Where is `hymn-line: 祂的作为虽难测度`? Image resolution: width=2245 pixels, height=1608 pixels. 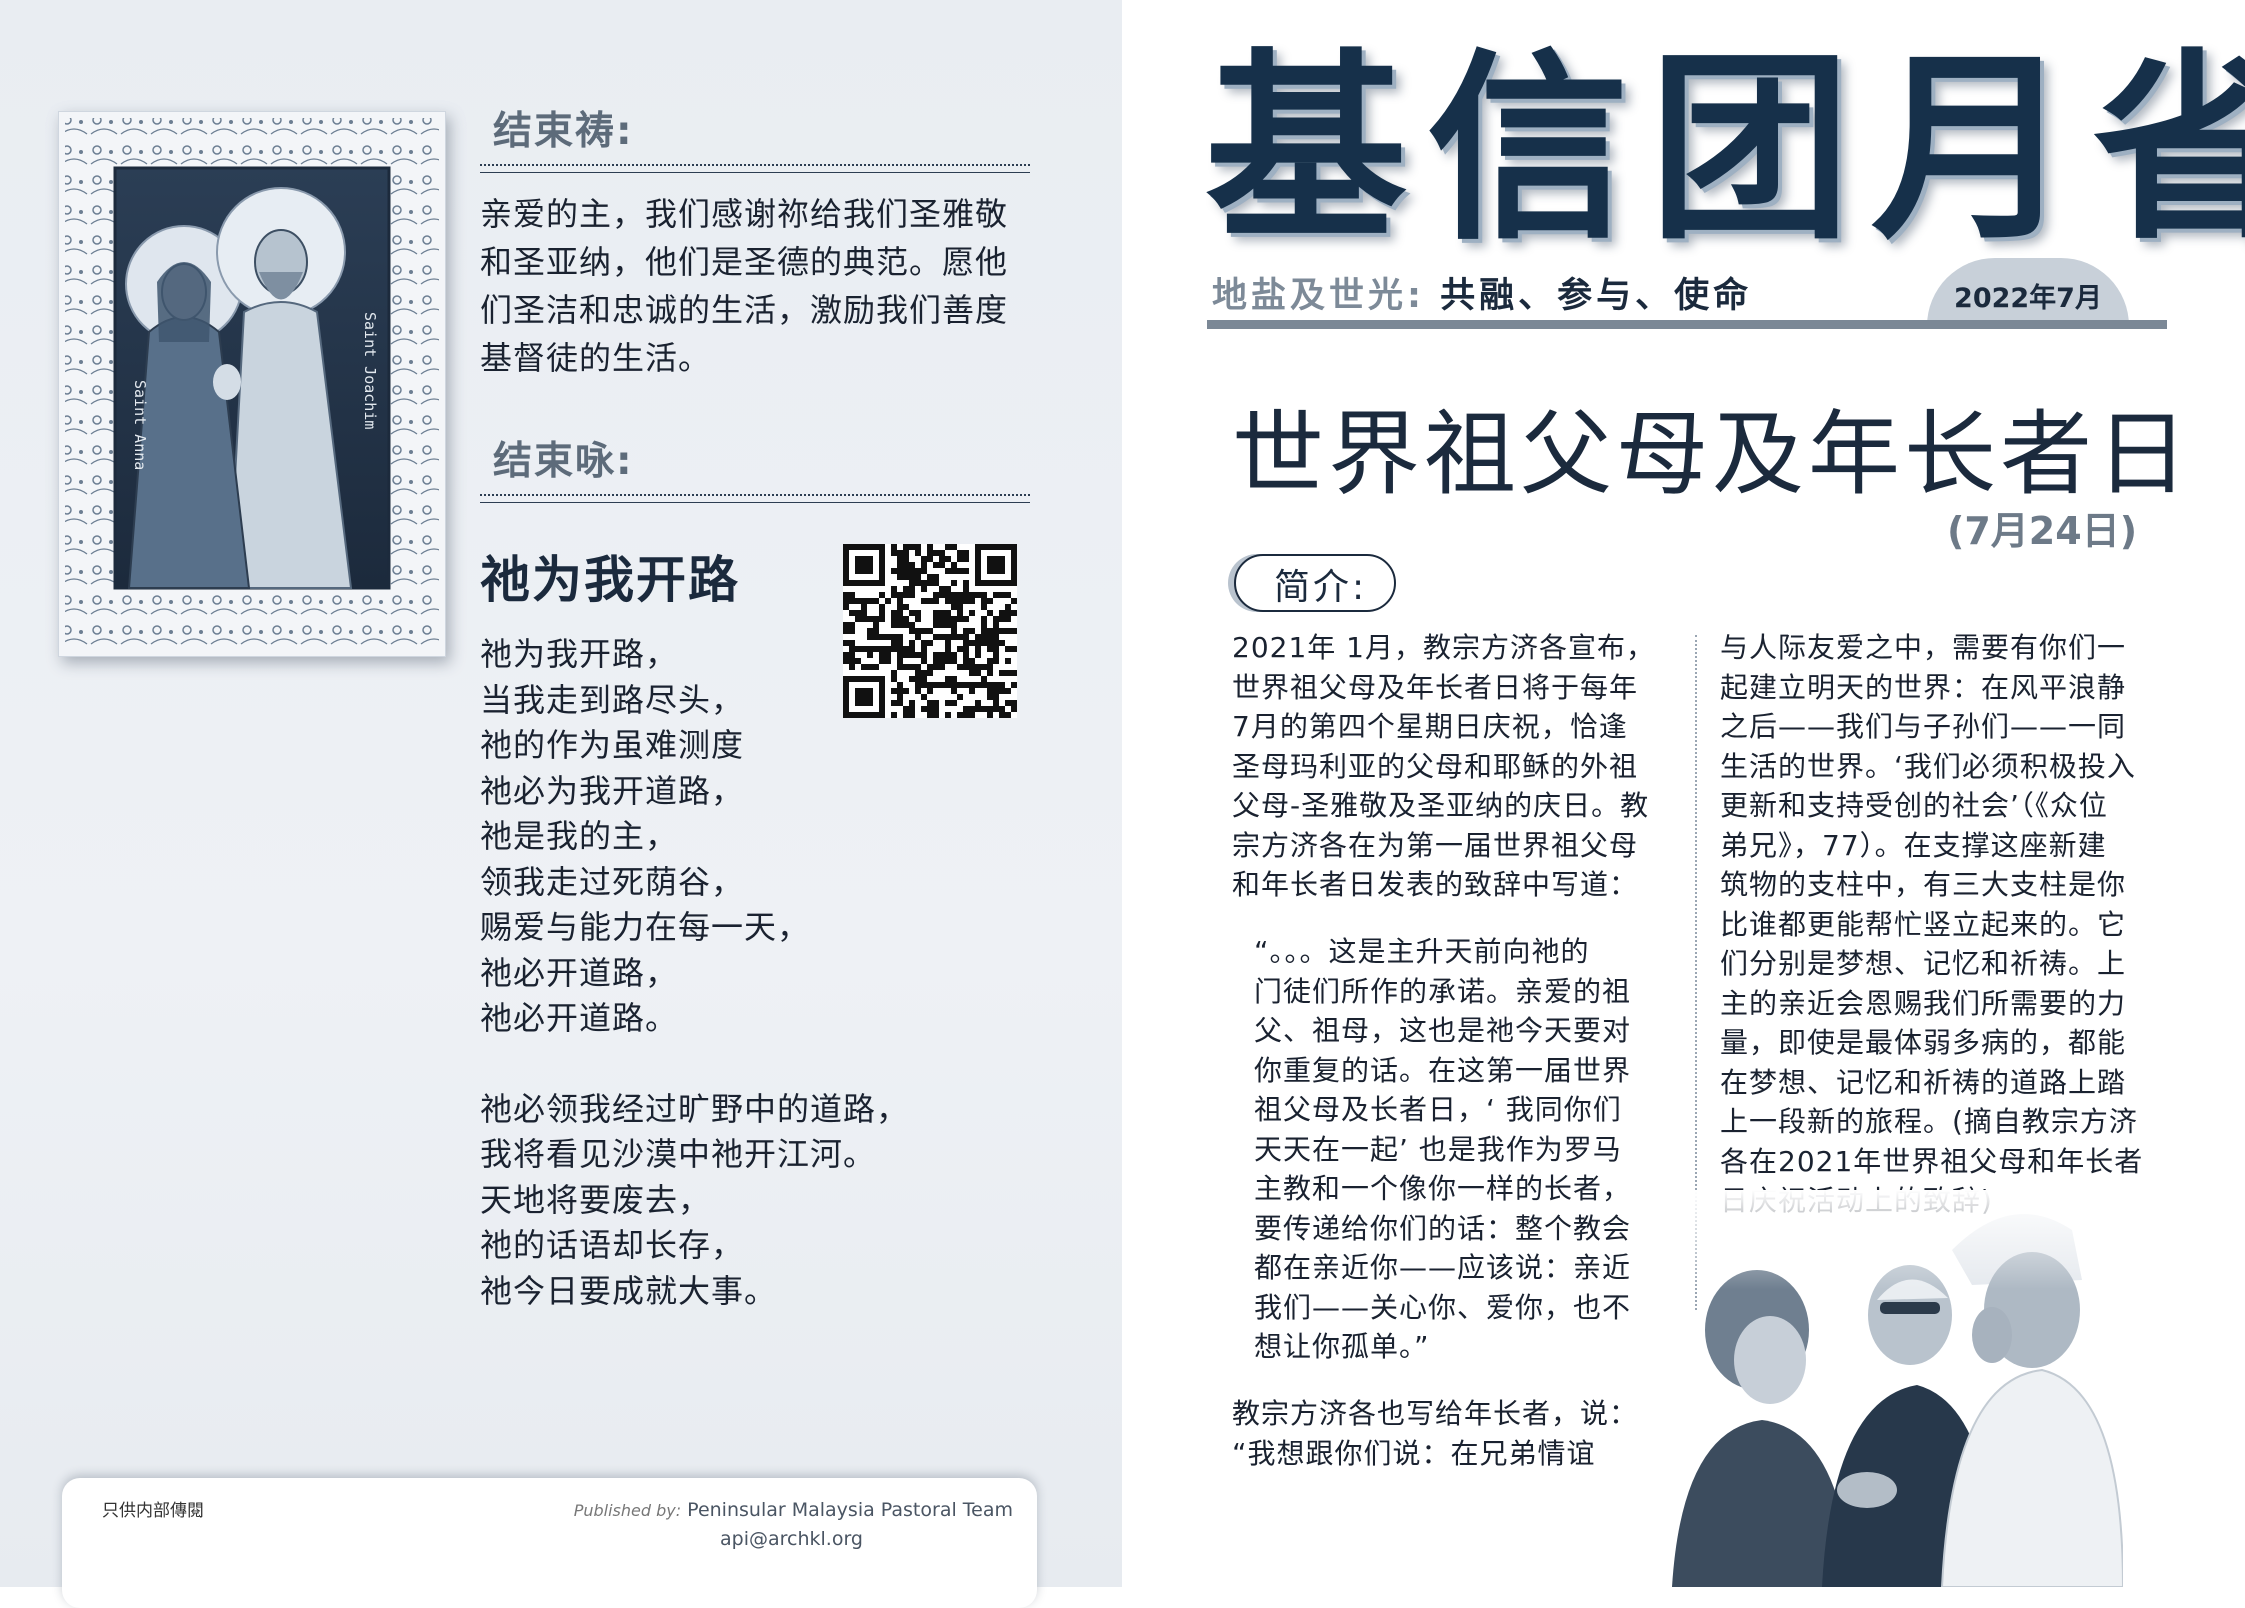 hymn-line: 祂的作为虽难测度 is located at coordinates (612, 745).